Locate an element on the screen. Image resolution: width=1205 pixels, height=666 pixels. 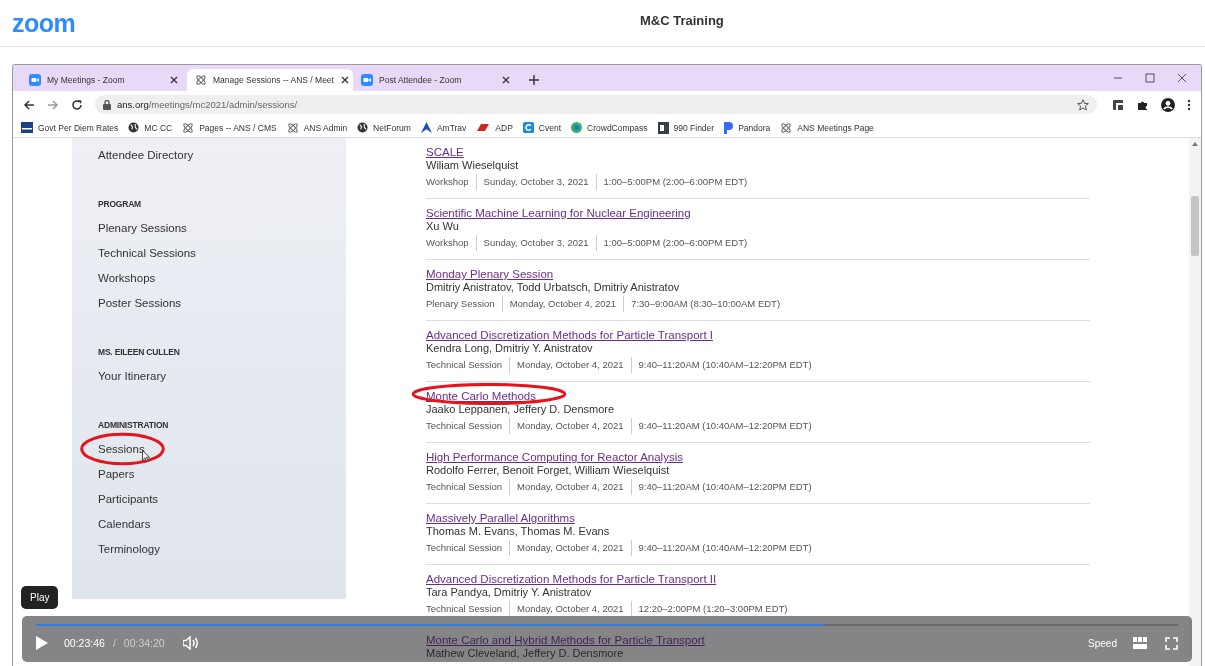
session-link: Monday Plenary Session is located at coordinates (490, 274).